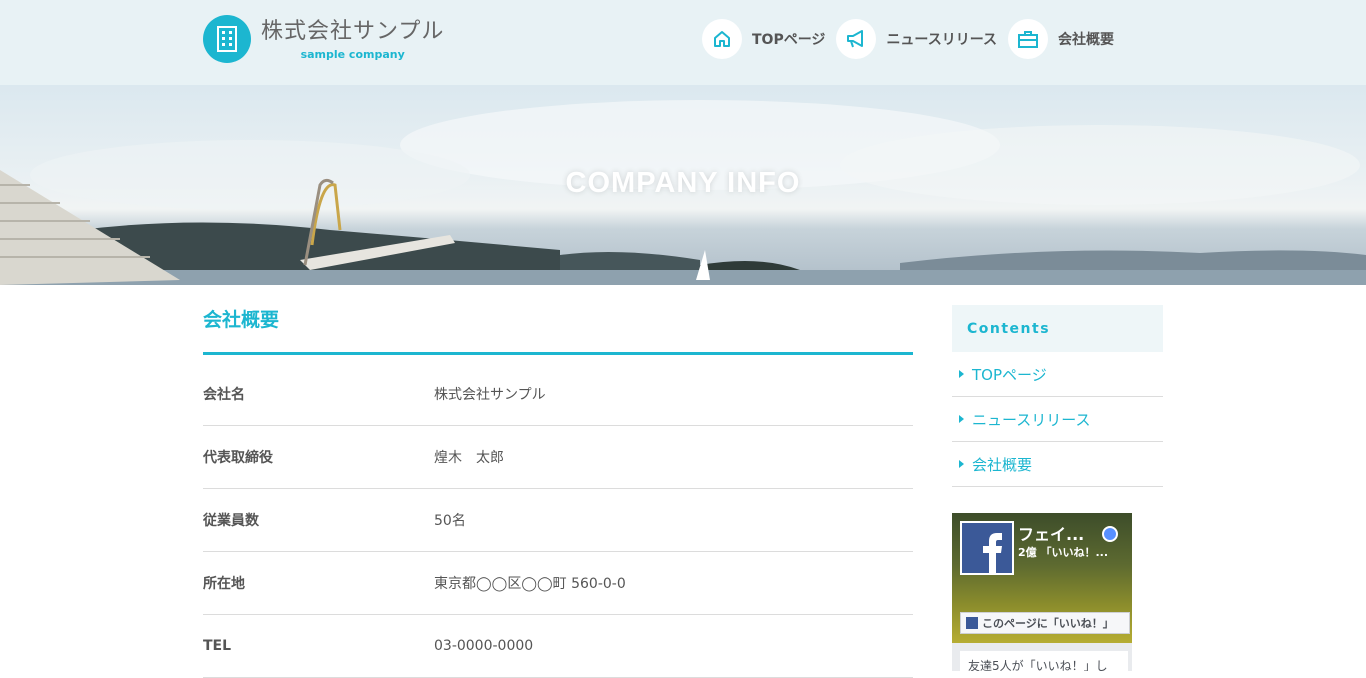 This screenshot has height=678, width=1366. What do you see at coordinates (558, 394) in the screenshot?
I see `table-row: 会社名 株式会社サンプル` at bounding box center [558, 394].